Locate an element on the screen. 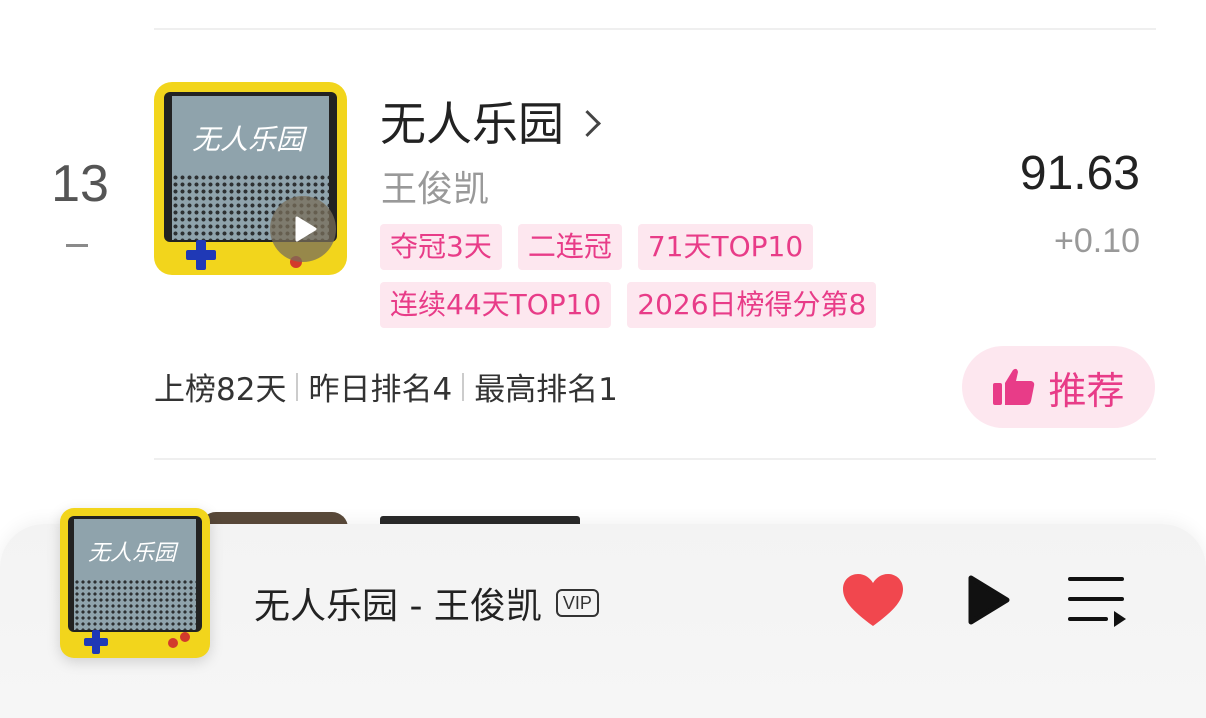 This screenshot has height=718, width=1206. top-divider is located at coordinates (655, 29).